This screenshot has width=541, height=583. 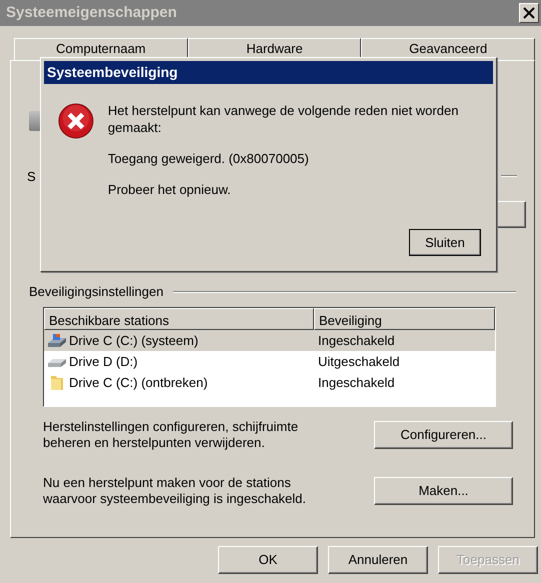 I want to click on list-row: Drive C (C:) (ontbreken) Ingeschakeld, so click(x=269, y=382).